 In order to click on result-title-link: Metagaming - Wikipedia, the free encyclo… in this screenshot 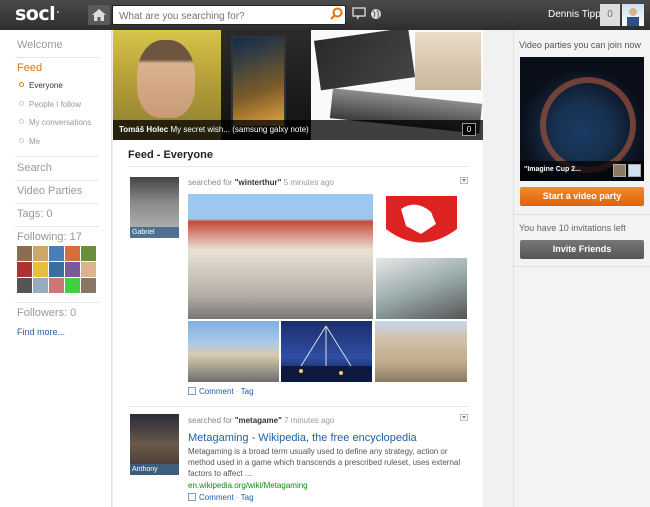, I will do `click(302, 438)`.